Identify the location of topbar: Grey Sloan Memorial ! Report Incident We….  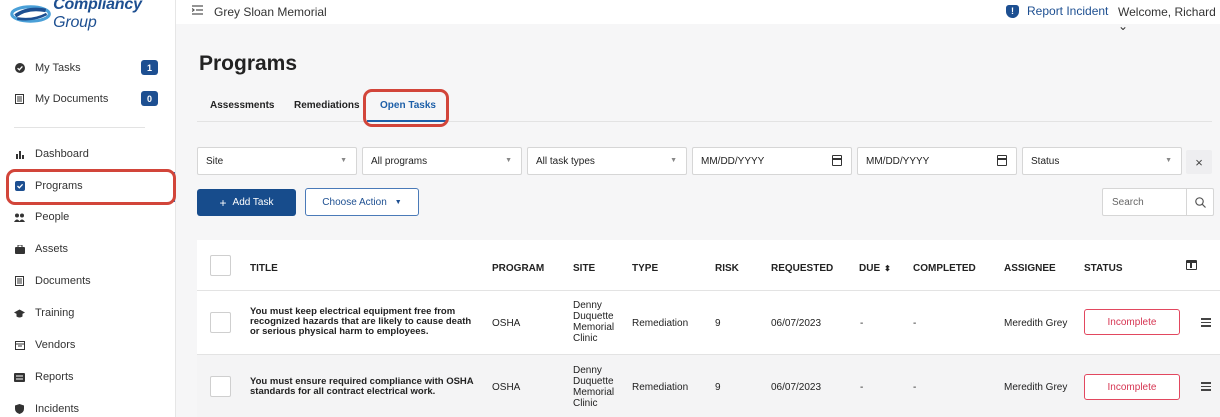
(698, 16).